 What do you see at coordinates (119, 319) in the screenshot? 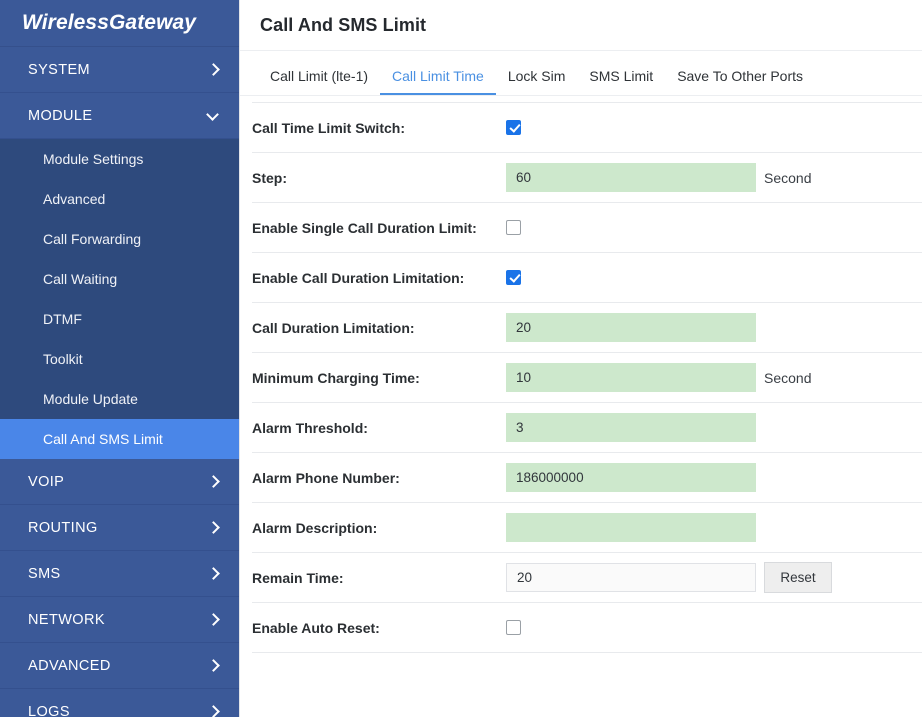
I see `sidebar-subitem-dtmf: DTMF` at bounding box center [119, 319].